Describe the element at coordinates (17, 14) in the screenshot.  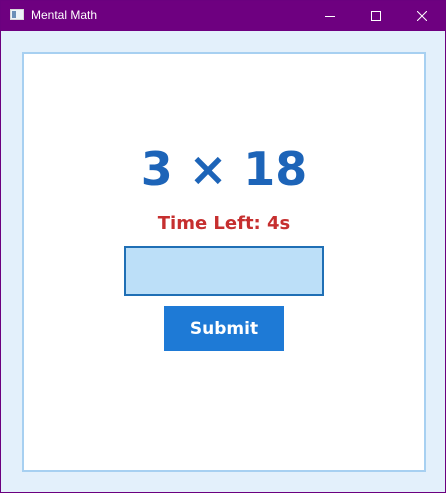
I see `app-icon` at that location.